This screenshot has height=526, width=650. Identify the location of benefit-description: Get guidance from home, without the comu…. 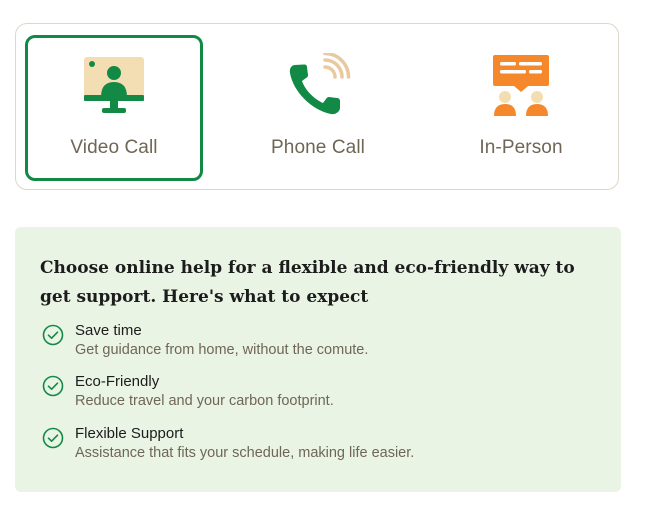
(222, 350).